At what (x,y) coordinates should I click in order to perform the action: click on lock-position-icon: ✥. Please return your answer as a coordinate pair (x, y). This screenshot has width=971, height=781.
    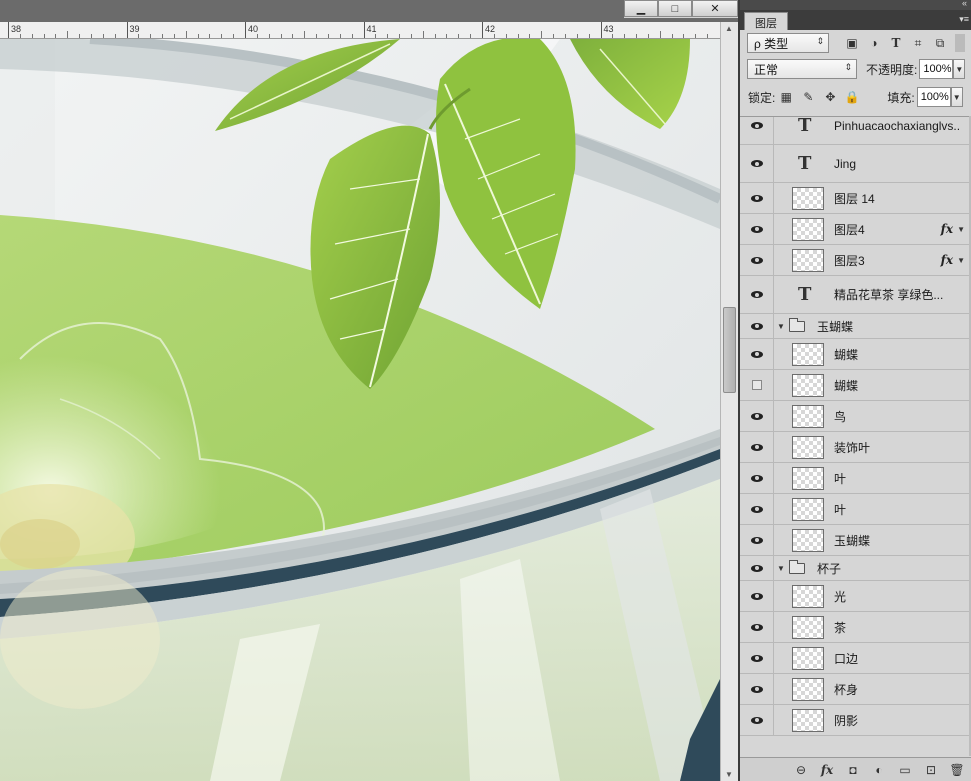
    Looking at the image, I should click on (830, 97).